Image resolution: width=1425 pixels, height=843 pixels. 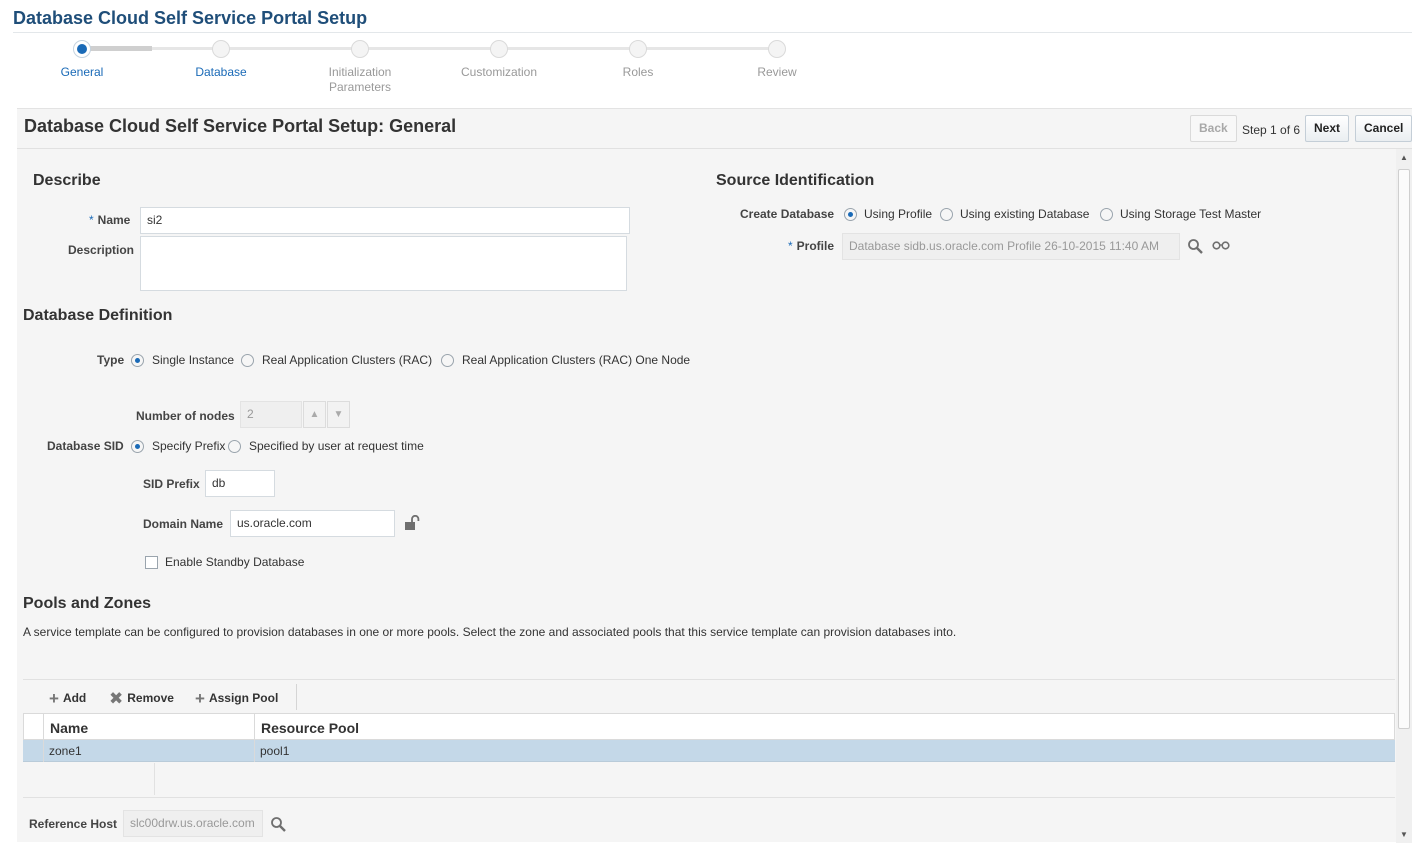 I want to click on add-button-label: Add, so click(x=74, y=698).